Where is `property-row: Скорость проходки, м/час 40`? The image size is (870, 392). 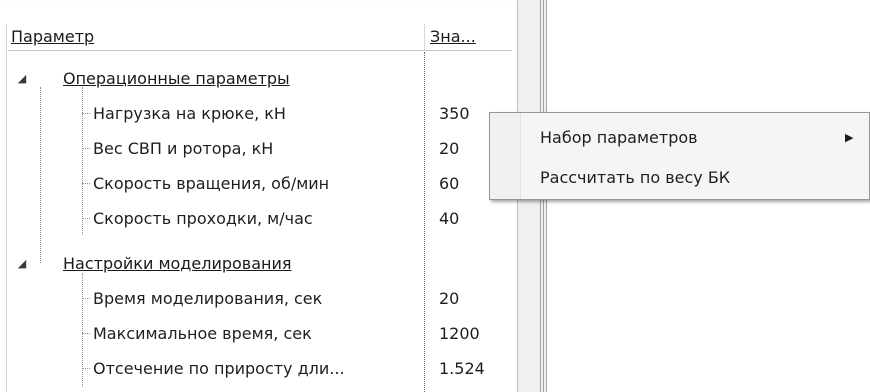
property-row: Скорость проходки, м/час 40 is located at coordinates (258, 218).